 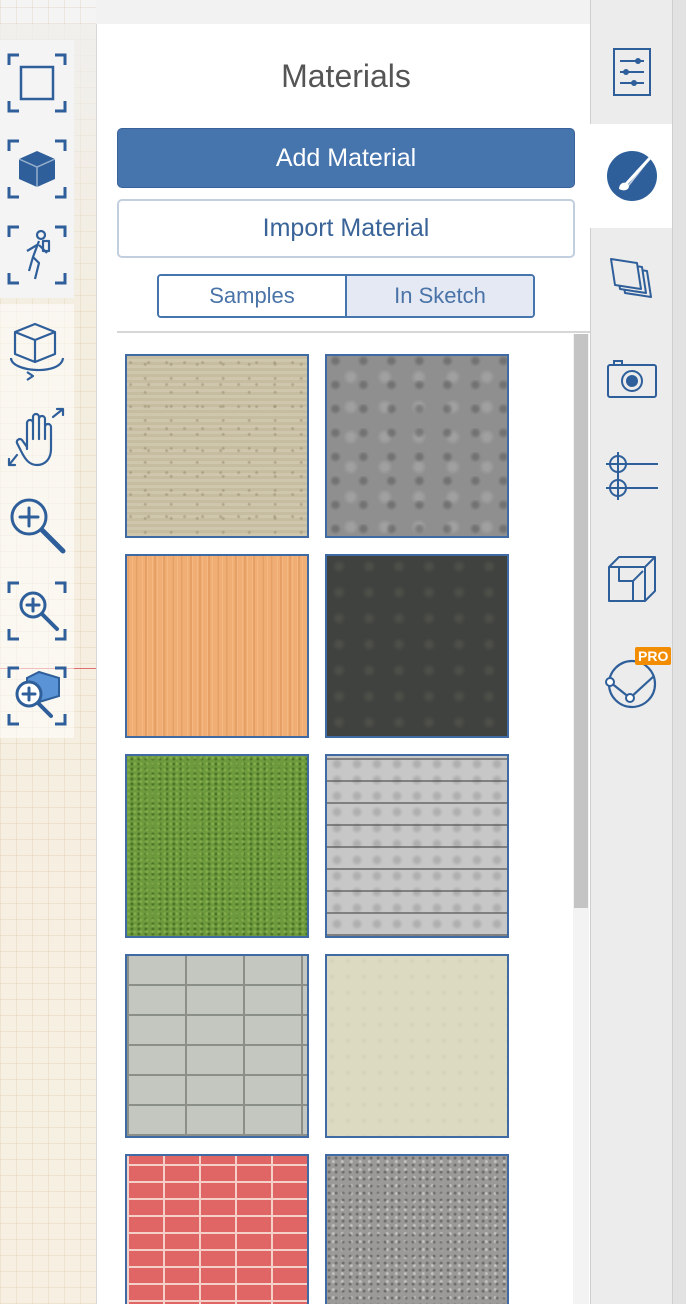 What do you see at coordinates (417, 1046) in the screenshot?
I see `material-swatch-cream-stucco` at bounding box center [417, 1046].